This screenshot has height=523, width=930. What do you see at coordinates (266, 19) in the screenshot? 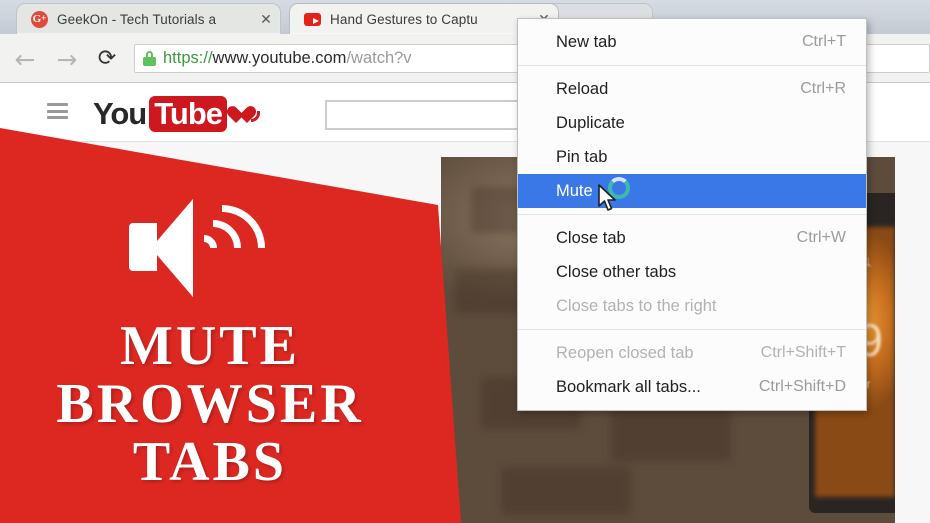
I see `tab-1-close-icon: ✕` at bounding box center [266, 19].